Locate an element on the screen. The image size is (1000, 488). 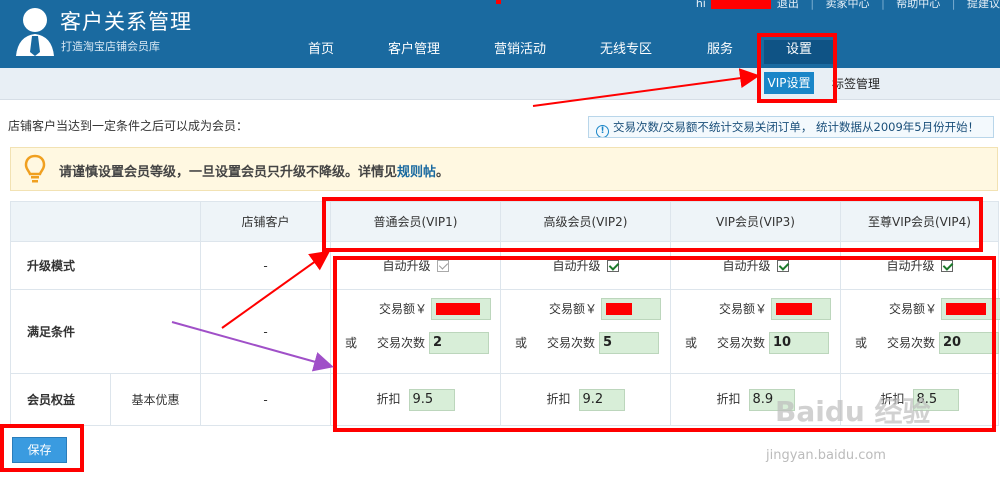
nav-wireless: 无线专区 is located at coordinates (626, 52).